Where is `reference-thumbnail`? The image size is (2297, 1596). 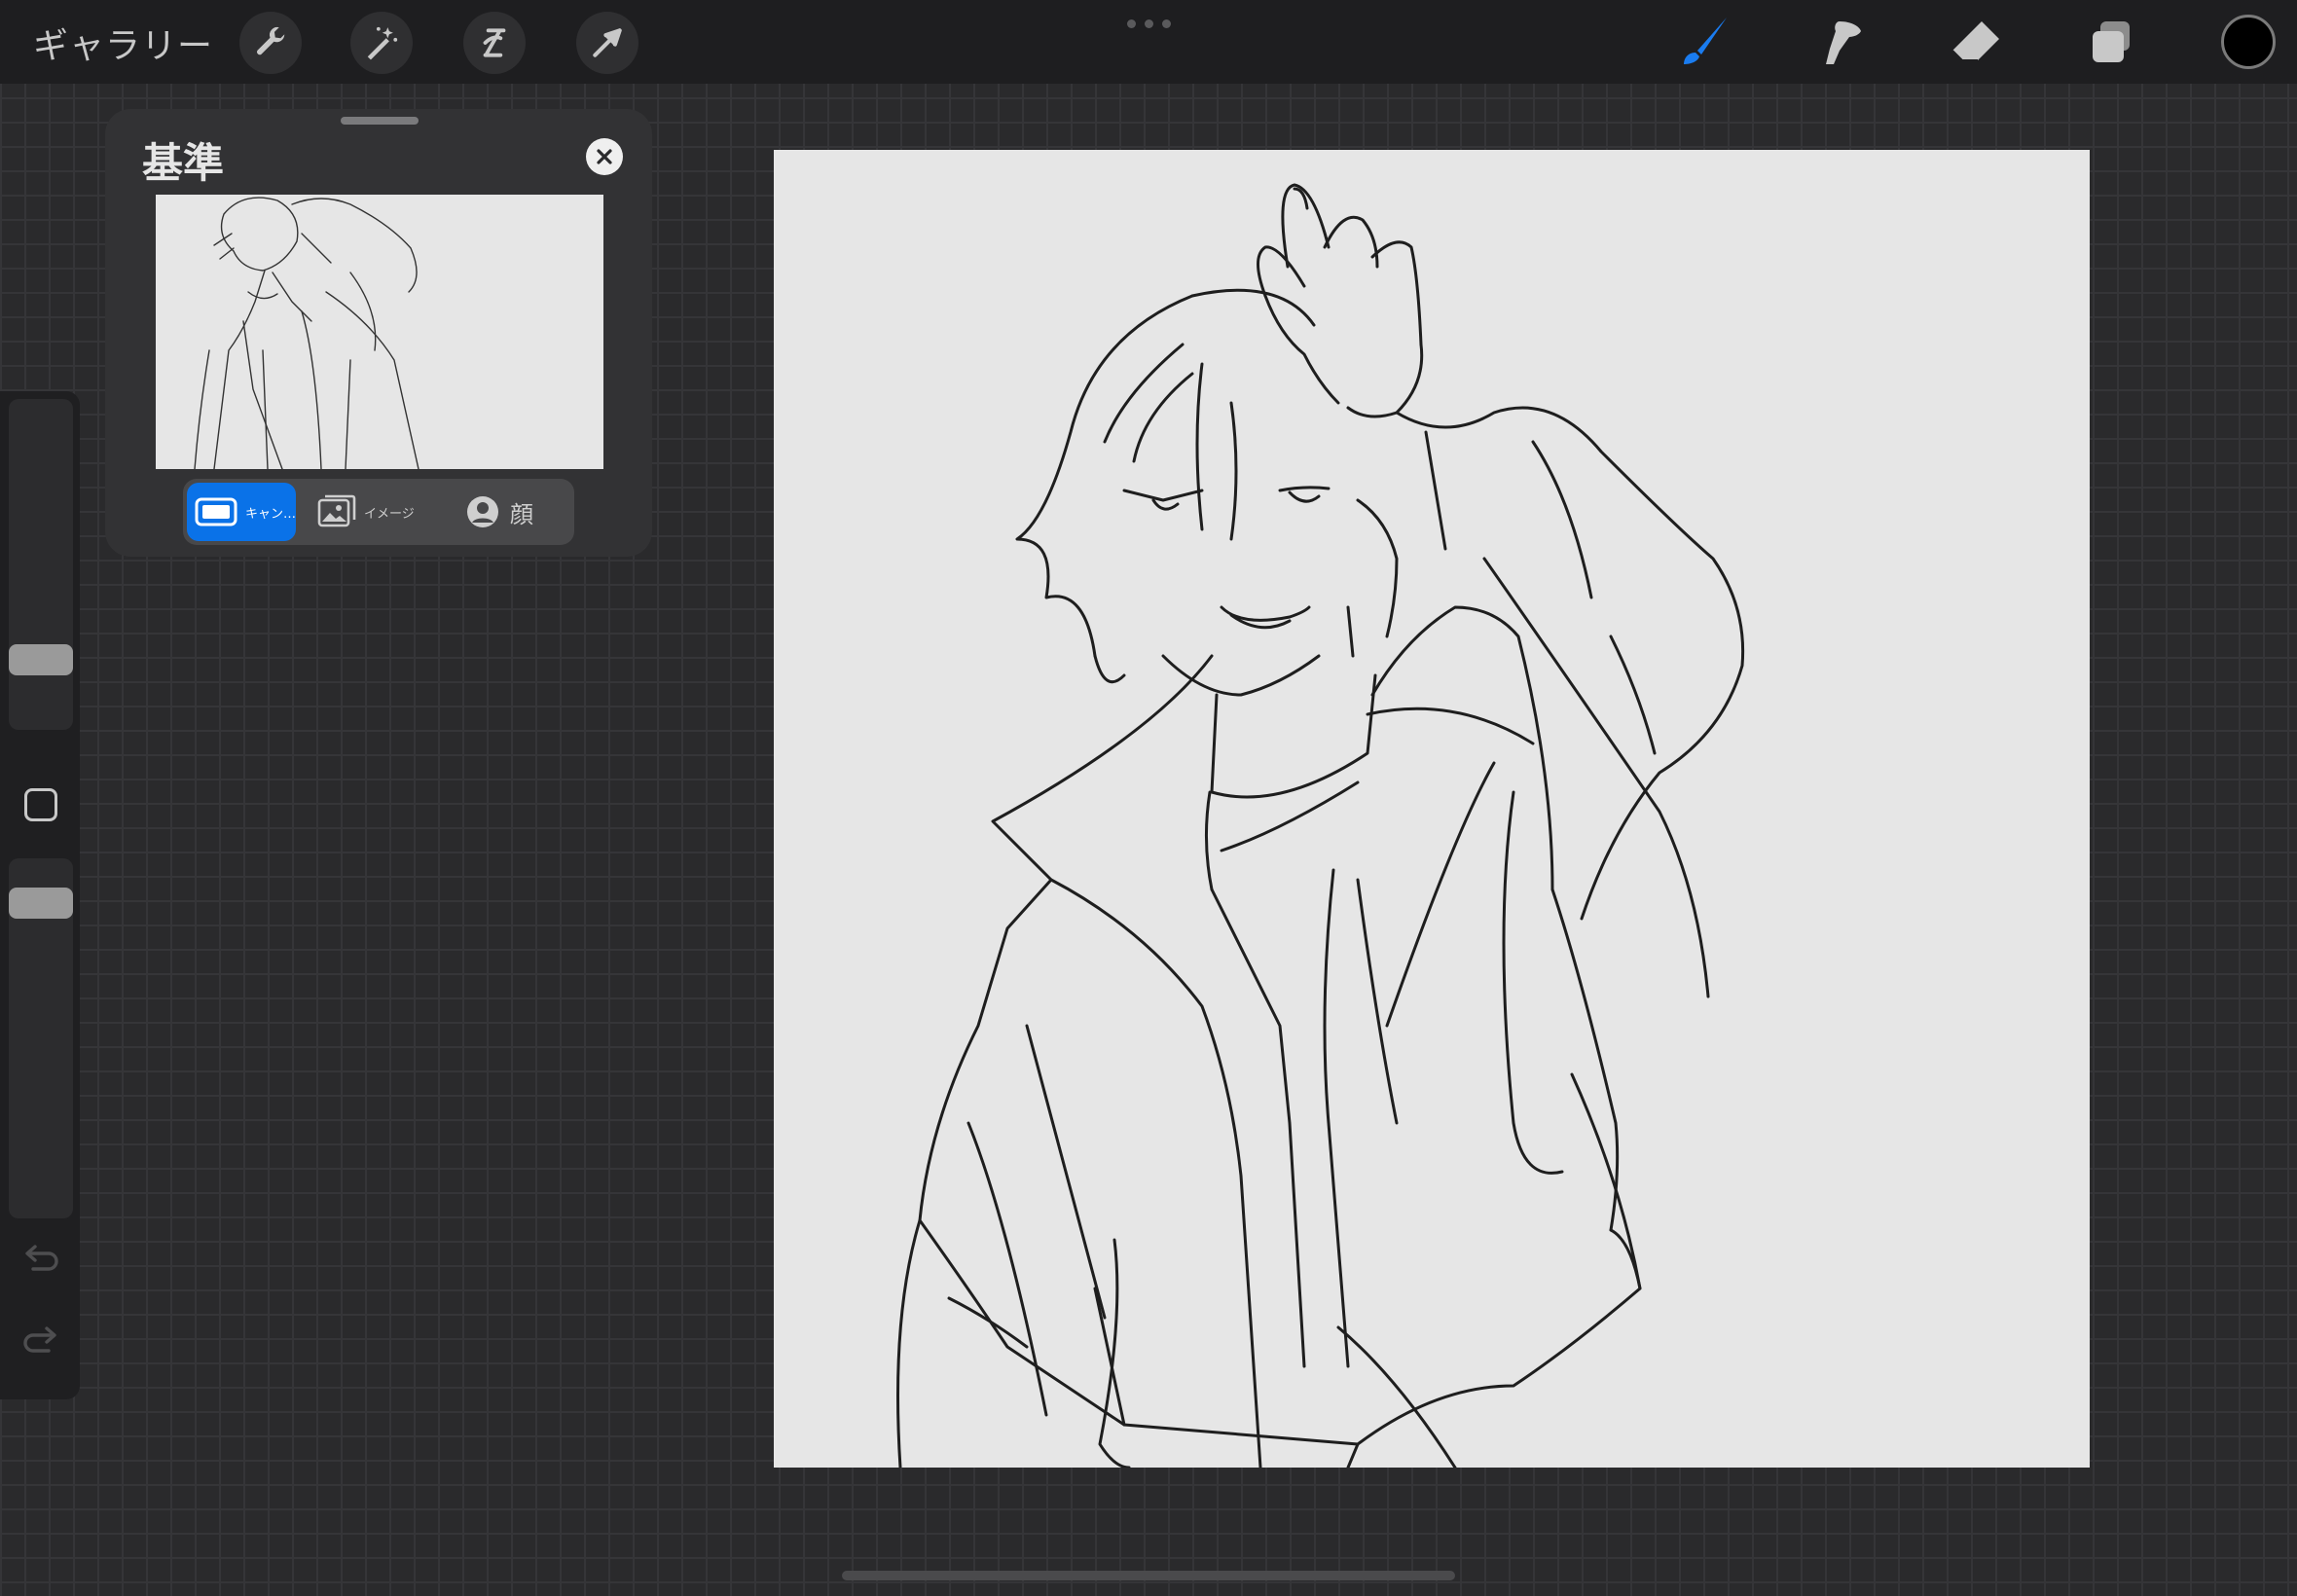 reference-thumbnail is located at coordinates (380, 332).